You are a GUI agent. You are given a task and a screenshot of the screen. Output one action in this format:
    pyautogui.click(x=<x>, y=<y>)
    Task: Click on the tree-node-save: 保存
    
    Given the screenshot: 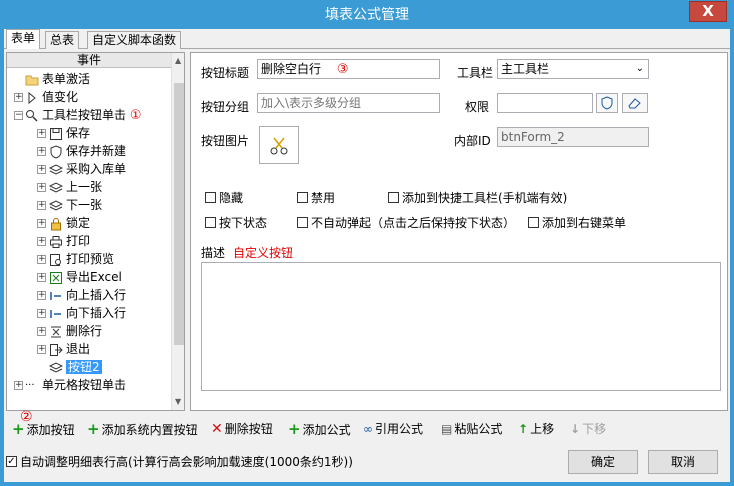 What is the action you would take?
    pyautogui.click(x=69, y=133)
    